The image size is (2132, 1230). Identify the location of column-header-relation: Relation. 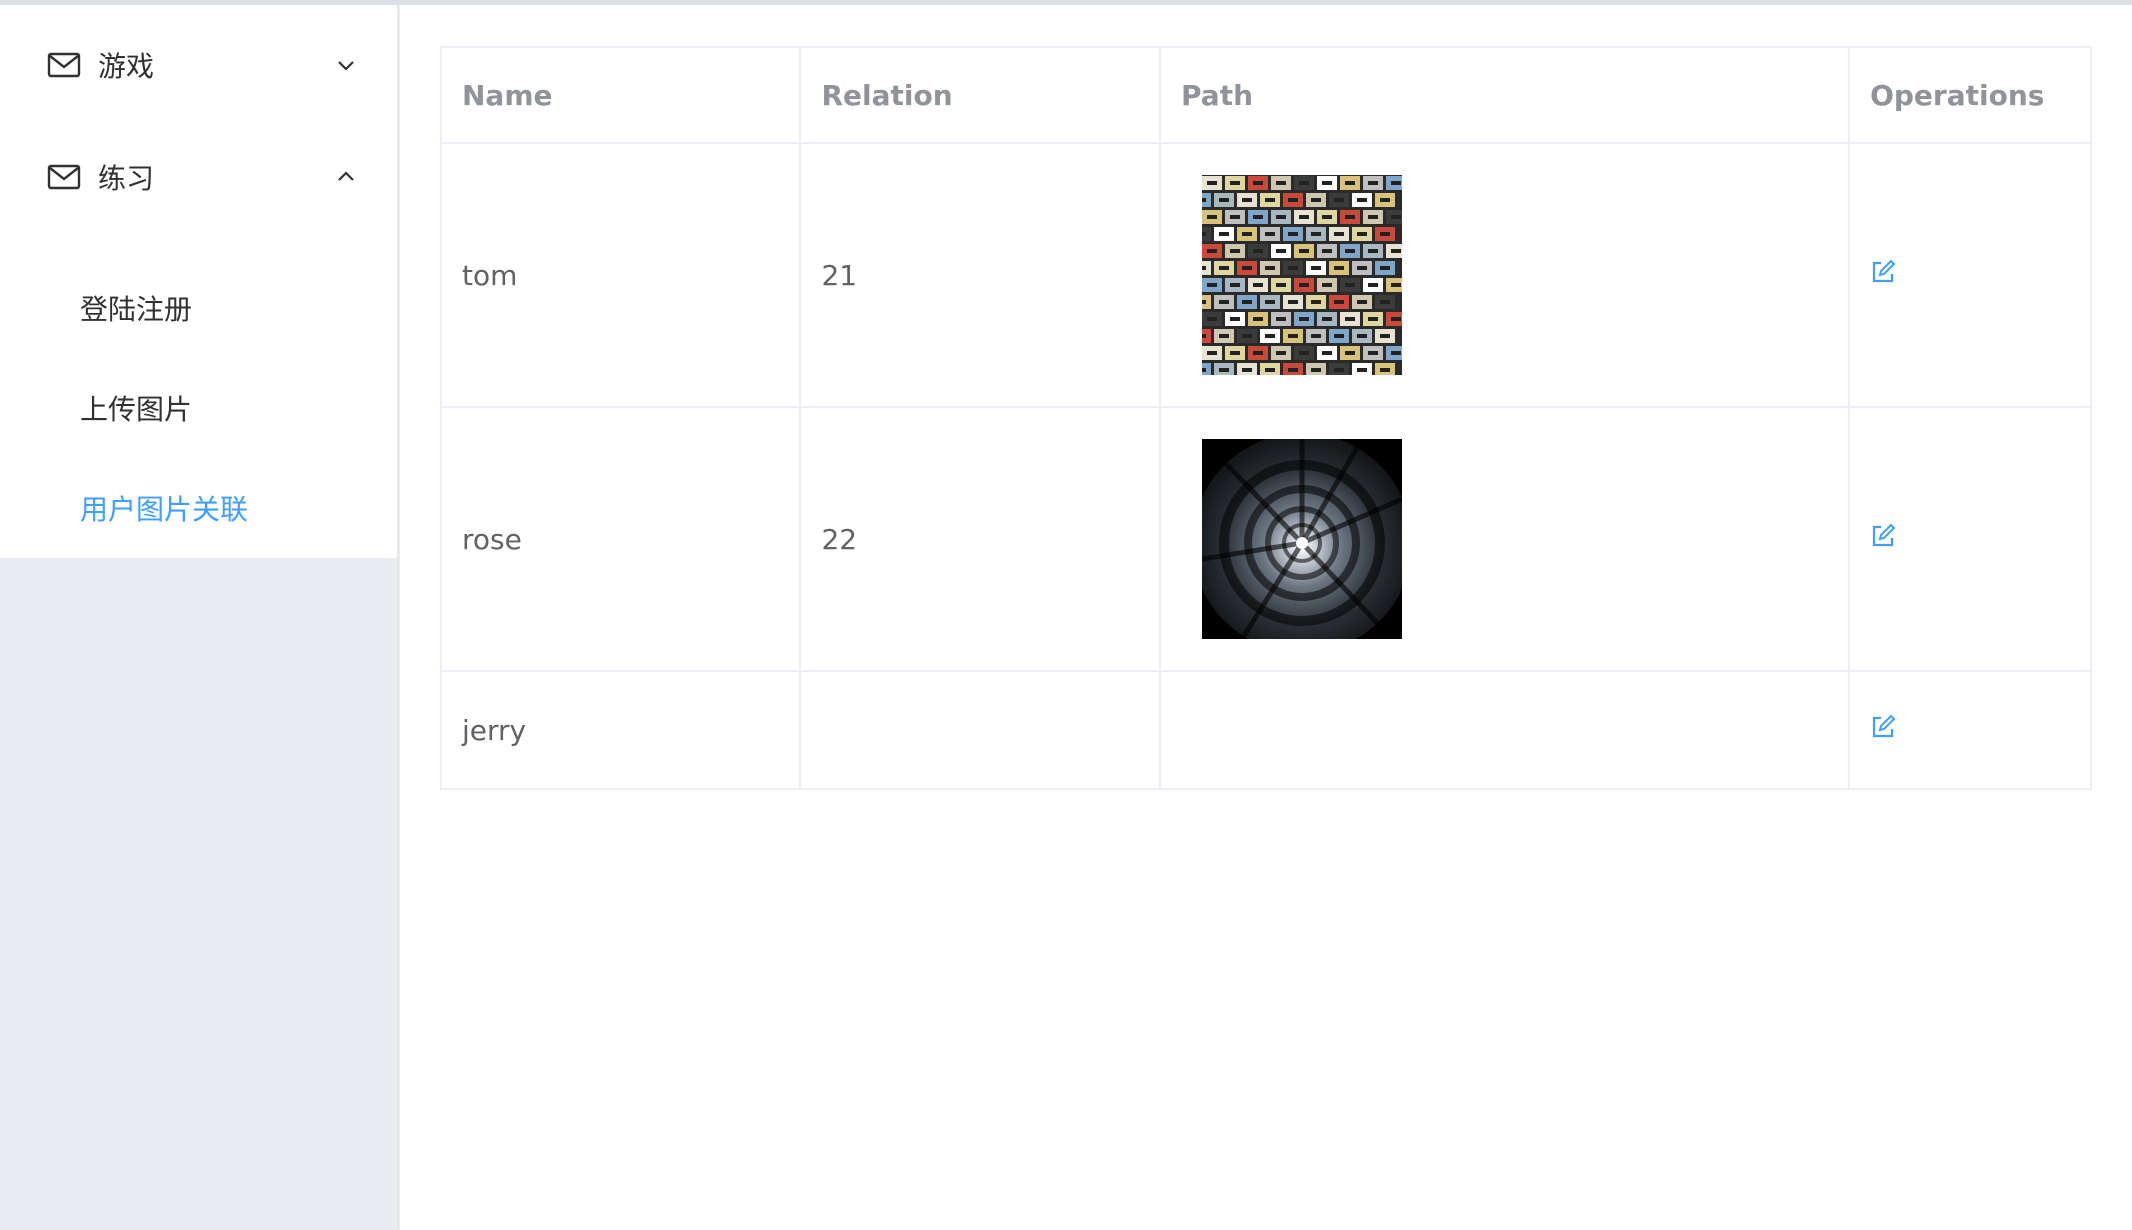
(980, 95).